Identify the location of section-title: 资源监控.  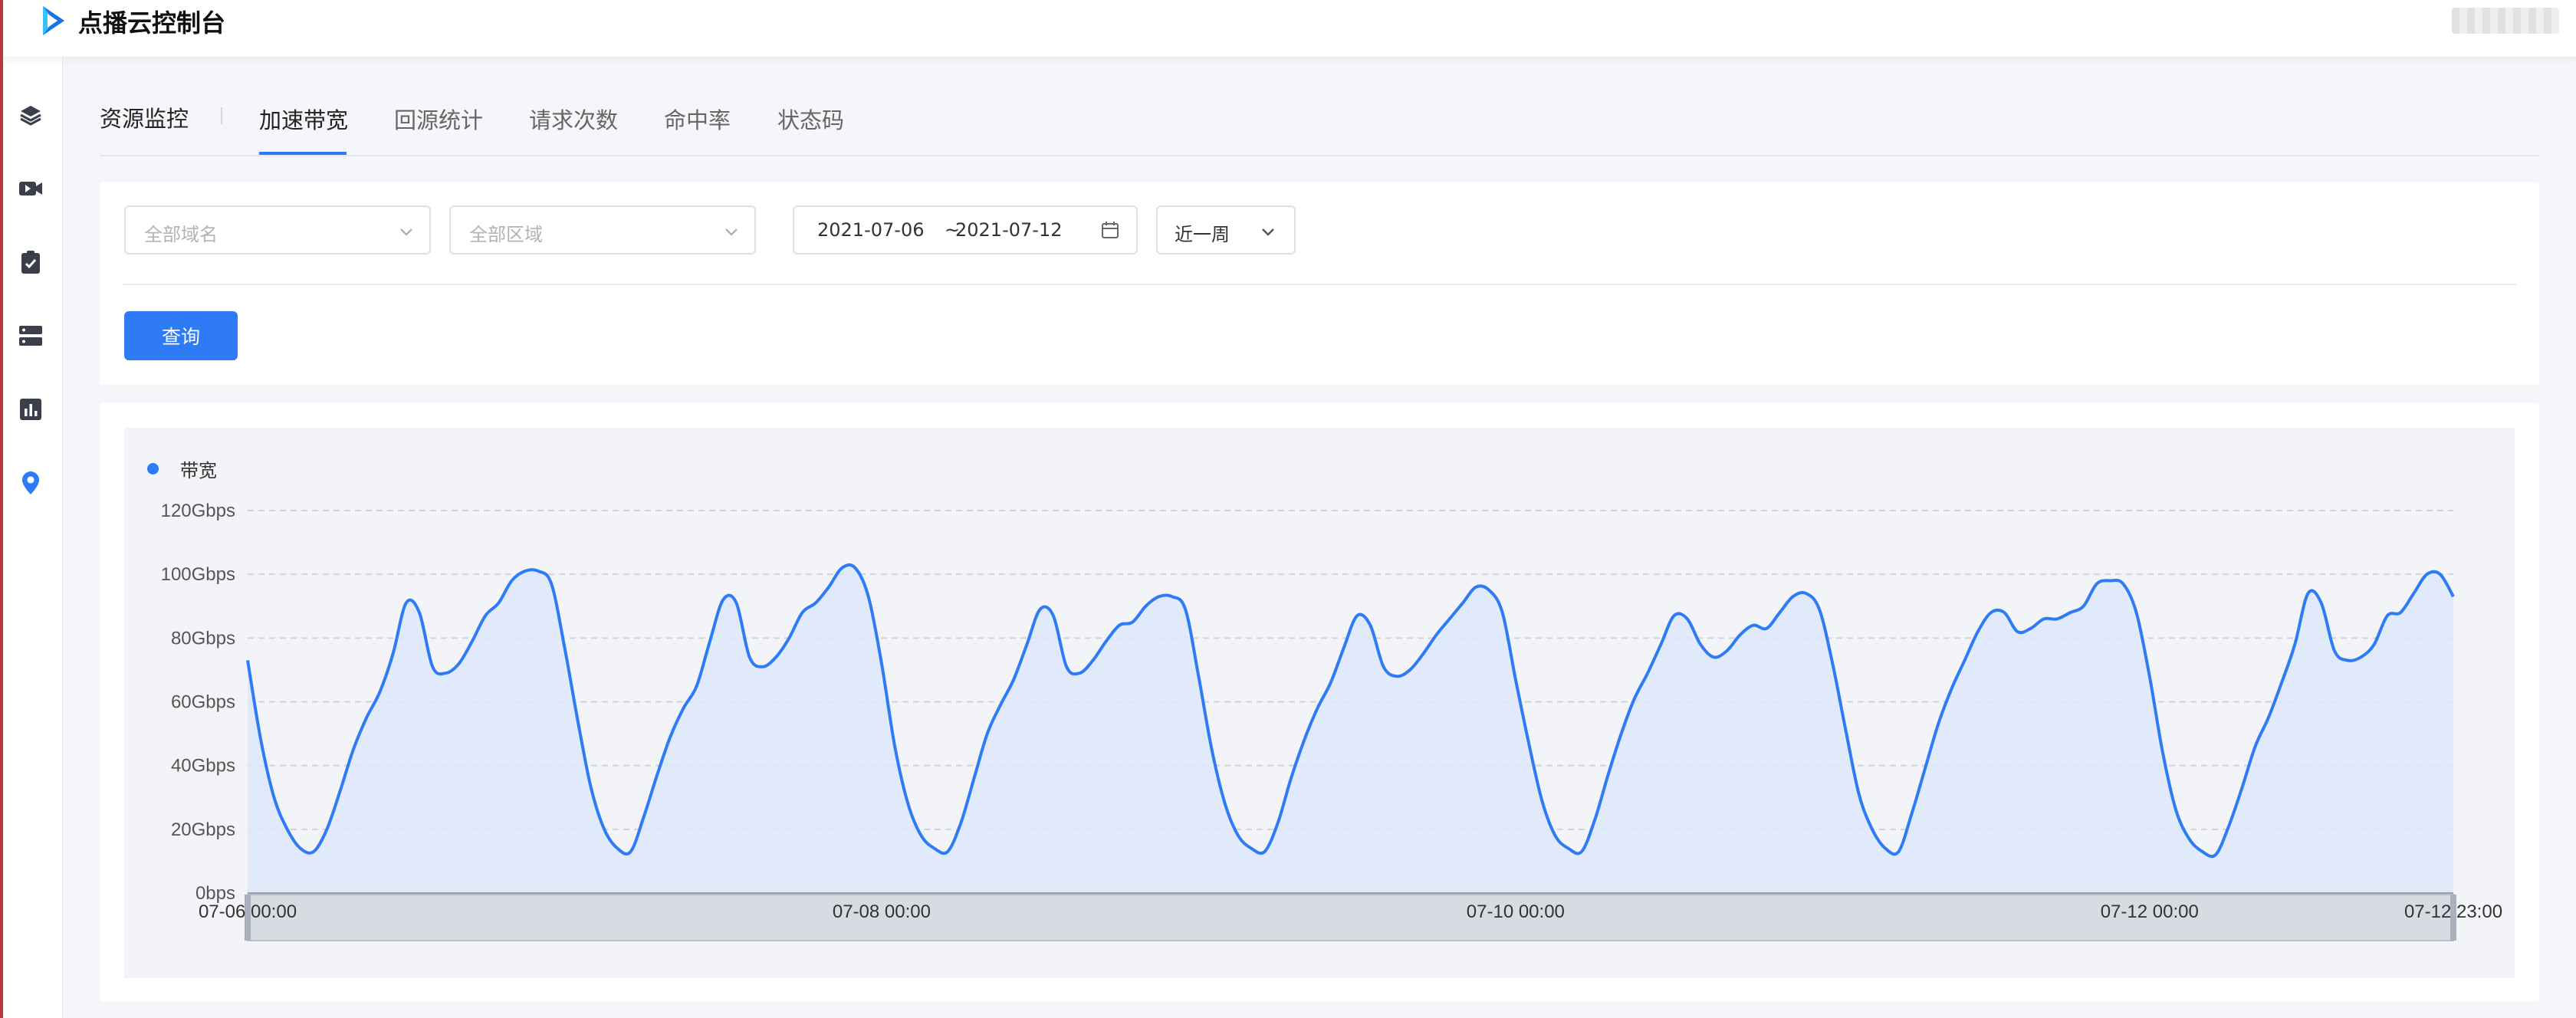
(144, 119).